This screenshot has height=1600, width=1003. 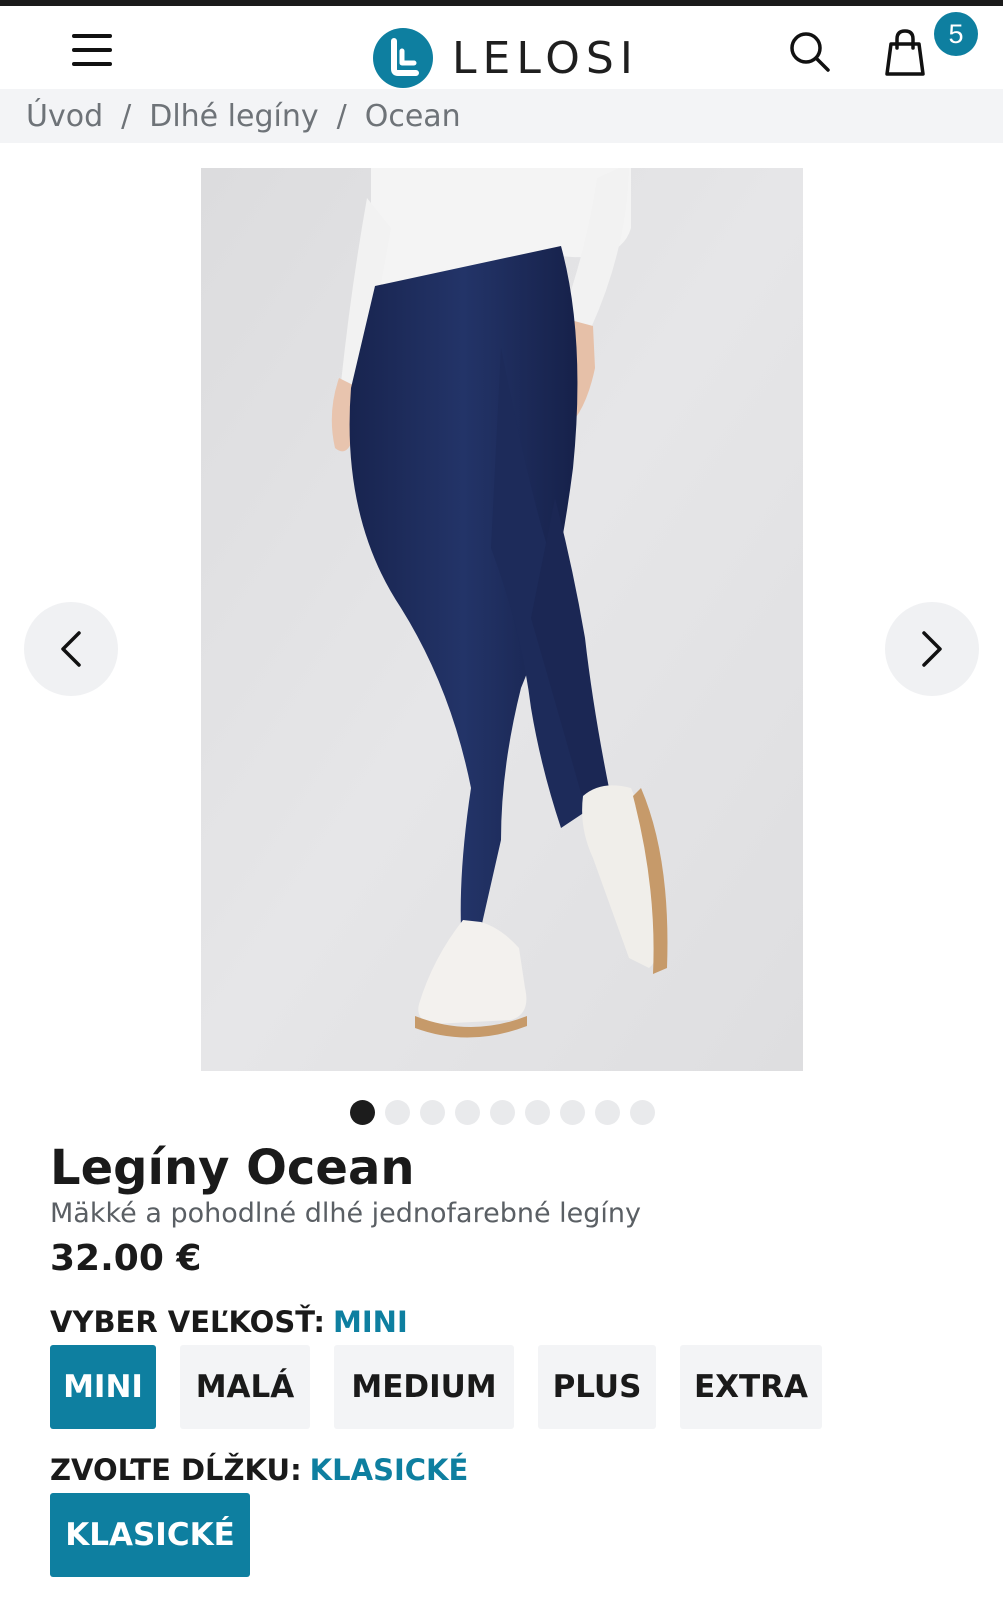 What do you see at coordinates (103, 1387) in the screenshot?
I see `size-option-mini: MINI` at bounding box center [103, 1387].